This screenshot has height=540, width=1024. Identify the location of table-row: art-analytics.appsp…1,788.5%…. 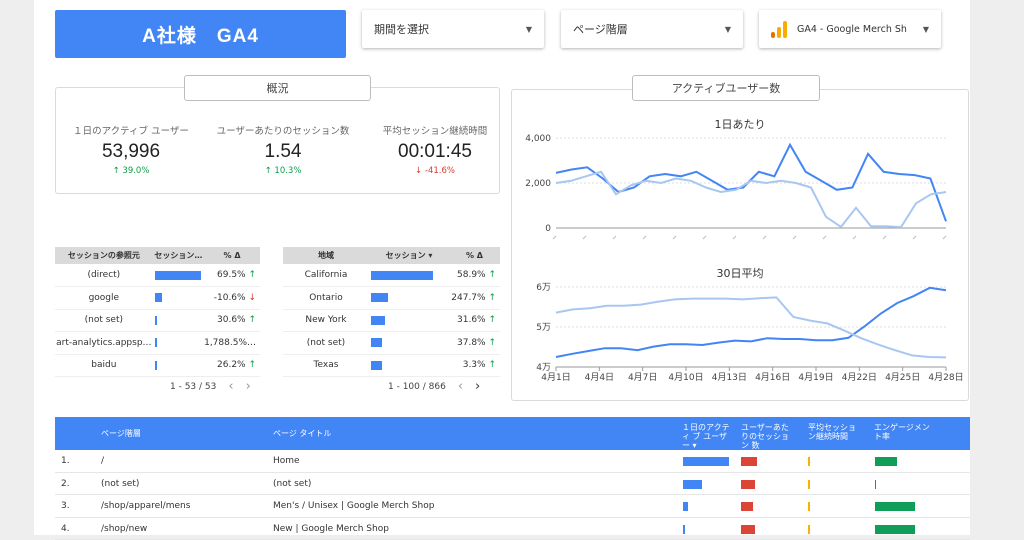
(157, 343).